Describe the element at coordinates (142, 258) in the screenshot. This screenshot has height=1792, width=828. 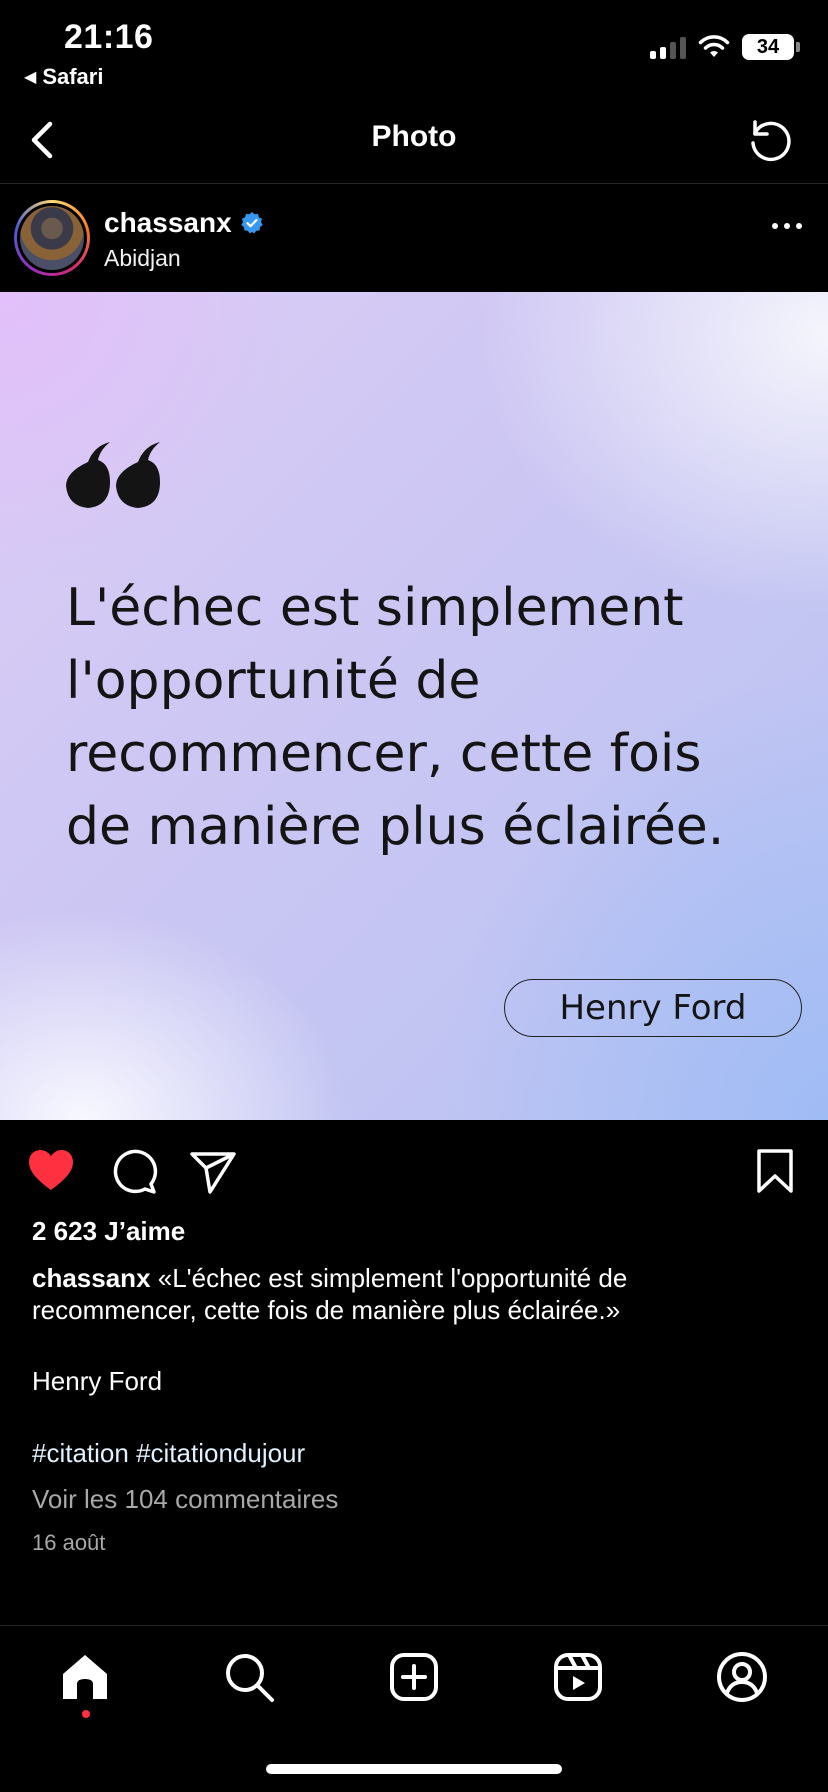
I see `post-location: Abidjan` at that location.